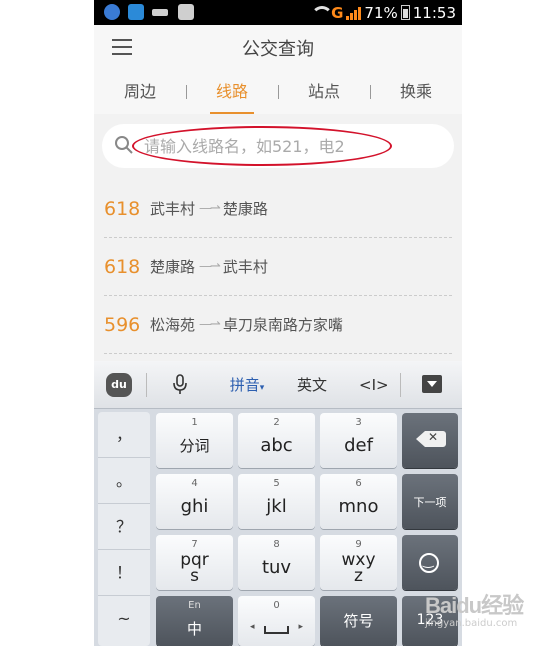  I want to click on route-number: 596, so click(122, 324).